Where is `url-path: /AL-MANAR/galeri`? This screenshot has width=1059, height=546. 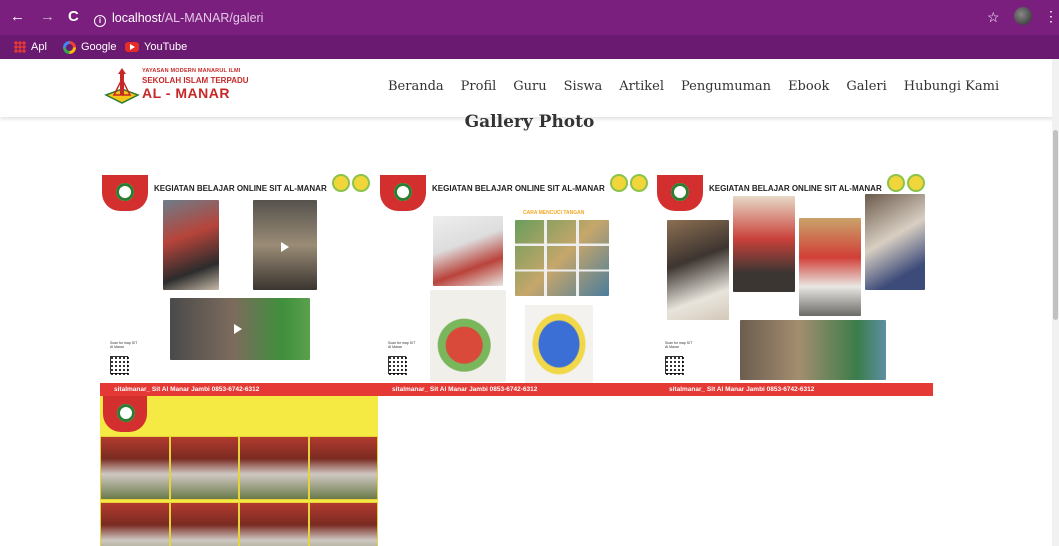
url-path: /AL-MANAR/galeri is located at coordinates (212, 18).